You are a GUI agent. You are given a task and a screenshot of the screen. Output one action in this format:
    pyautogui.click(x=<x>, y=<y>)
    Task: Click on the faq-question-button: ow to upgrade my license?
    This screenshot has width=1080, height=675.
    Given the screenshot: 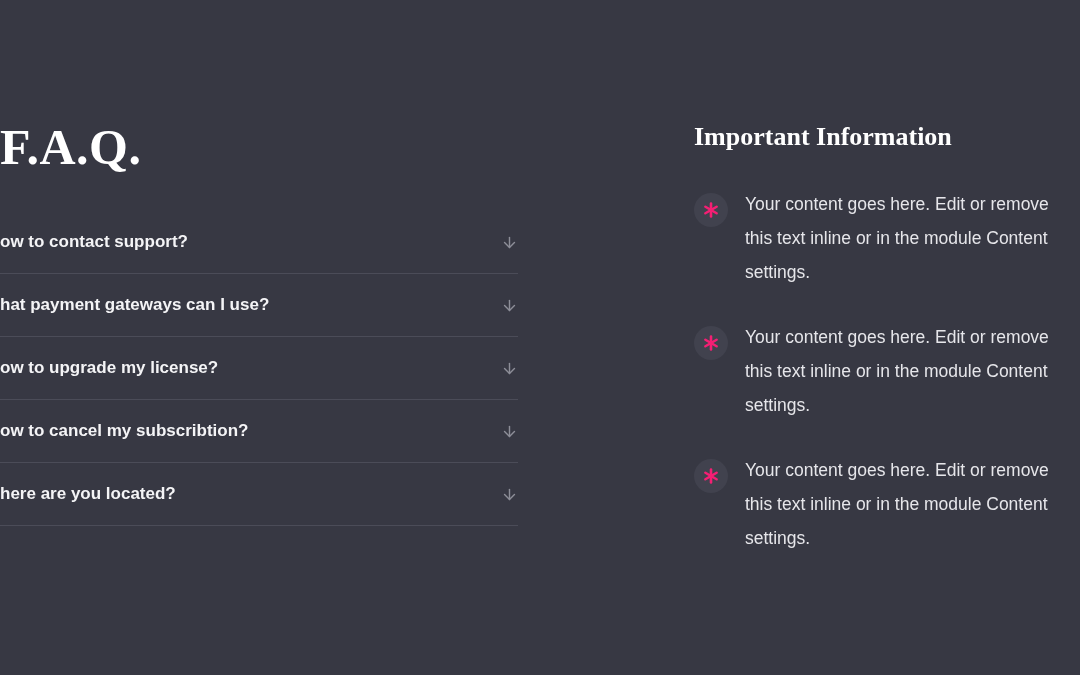 What is the action you would take?
    pyautogui.click(x=259, y=368)
    